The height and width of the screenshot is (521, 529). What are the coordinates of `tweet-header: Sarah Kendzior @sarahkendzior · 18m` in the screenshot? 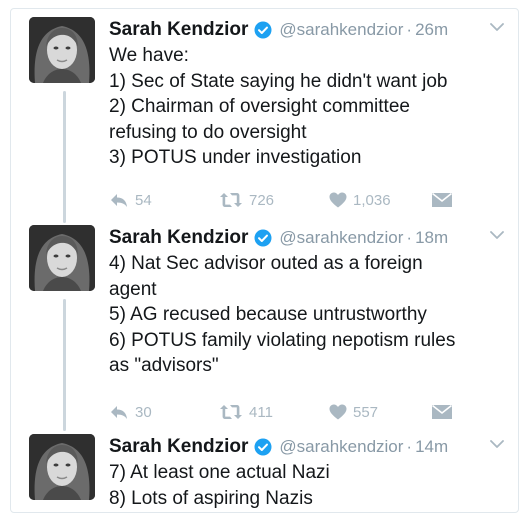 It's located at (307, 238).